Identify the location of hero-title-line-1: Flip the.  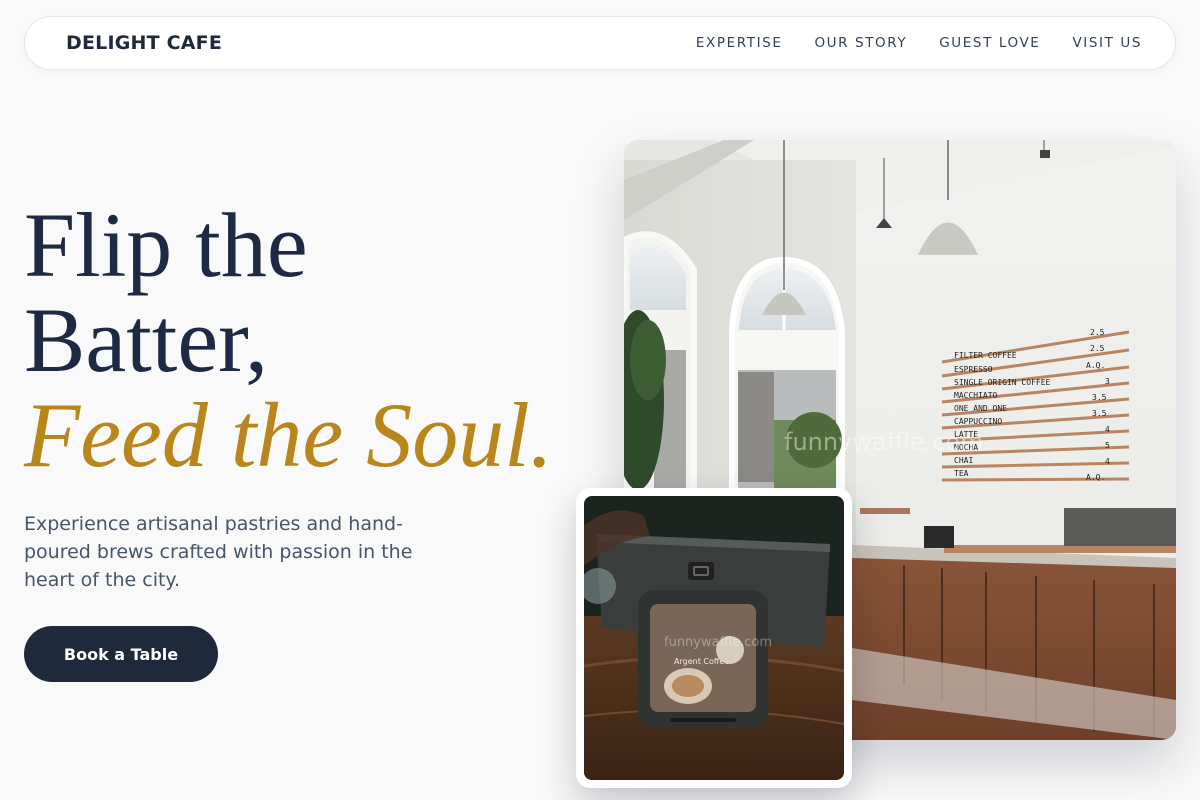
(166, 245).